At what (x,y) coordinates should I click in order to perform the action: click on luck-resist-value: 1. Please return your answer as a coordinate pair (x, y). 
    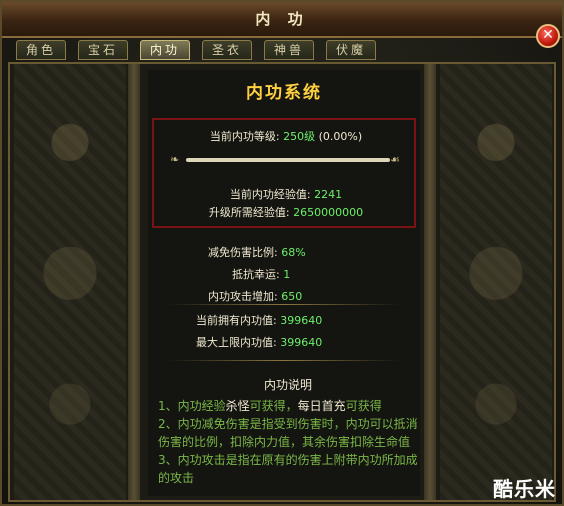
    Looking at the image, I should click on (287, 274).